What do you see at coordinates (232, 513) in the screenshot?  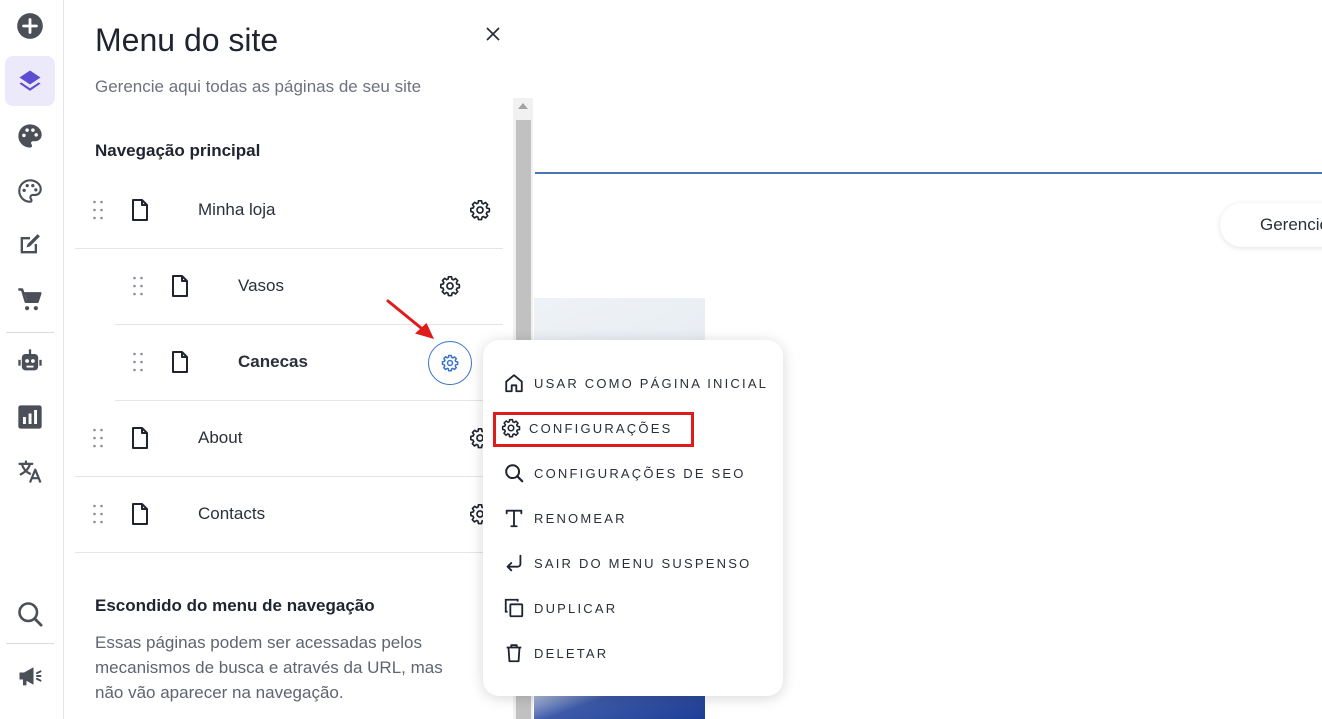 I see `nav-item-label: Contacts` at bounding box center [232, 513].